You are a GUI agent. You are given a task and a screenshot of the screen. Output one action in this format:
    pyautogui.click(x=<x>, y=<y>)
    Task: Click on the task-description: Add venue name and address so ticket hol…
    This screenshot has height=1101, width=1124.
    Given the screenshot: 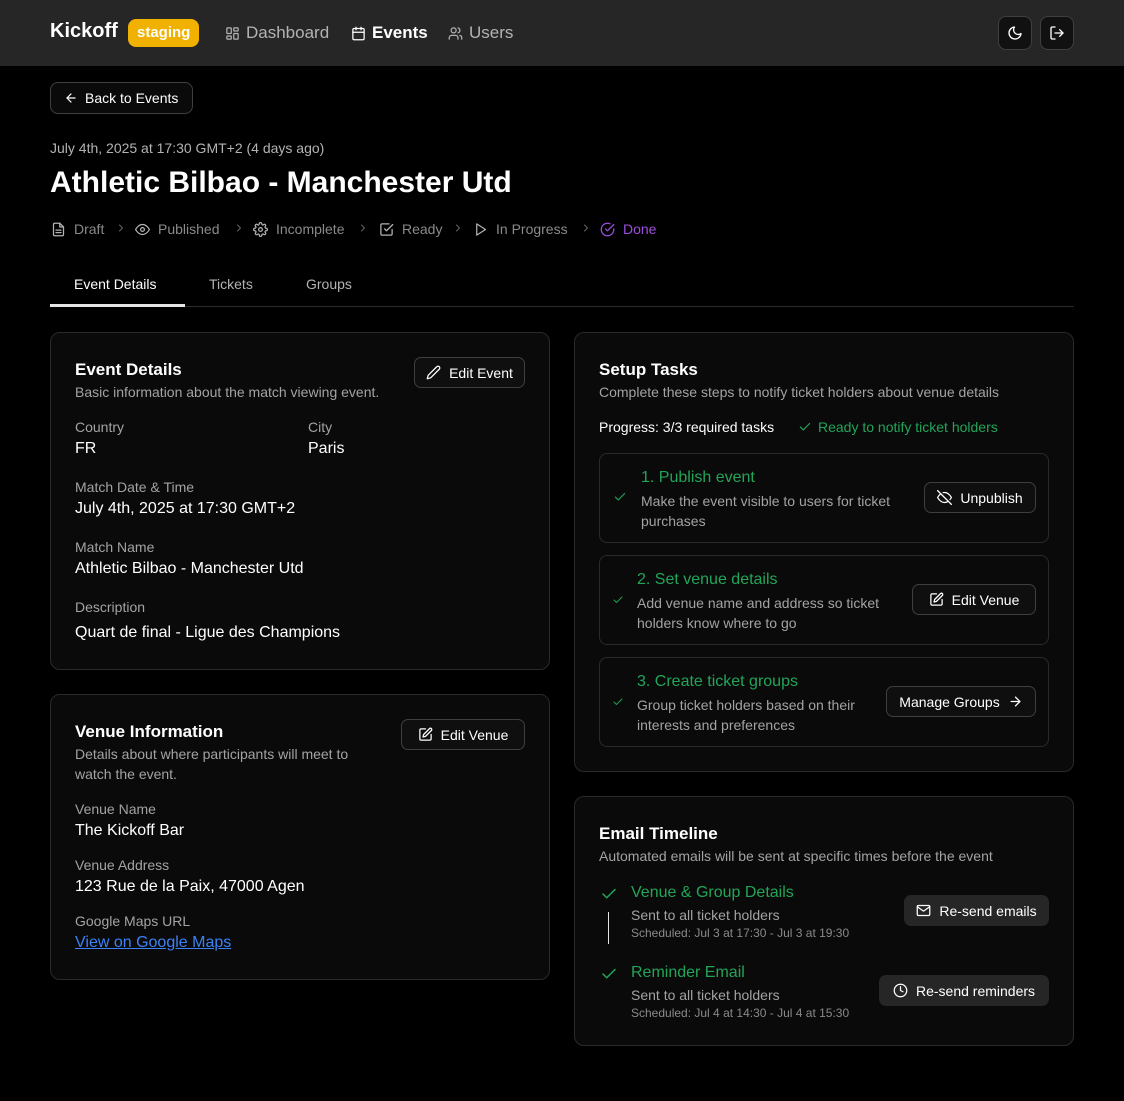 What is the action you would take?
    pyautogui.click(x=758, y=613)
    